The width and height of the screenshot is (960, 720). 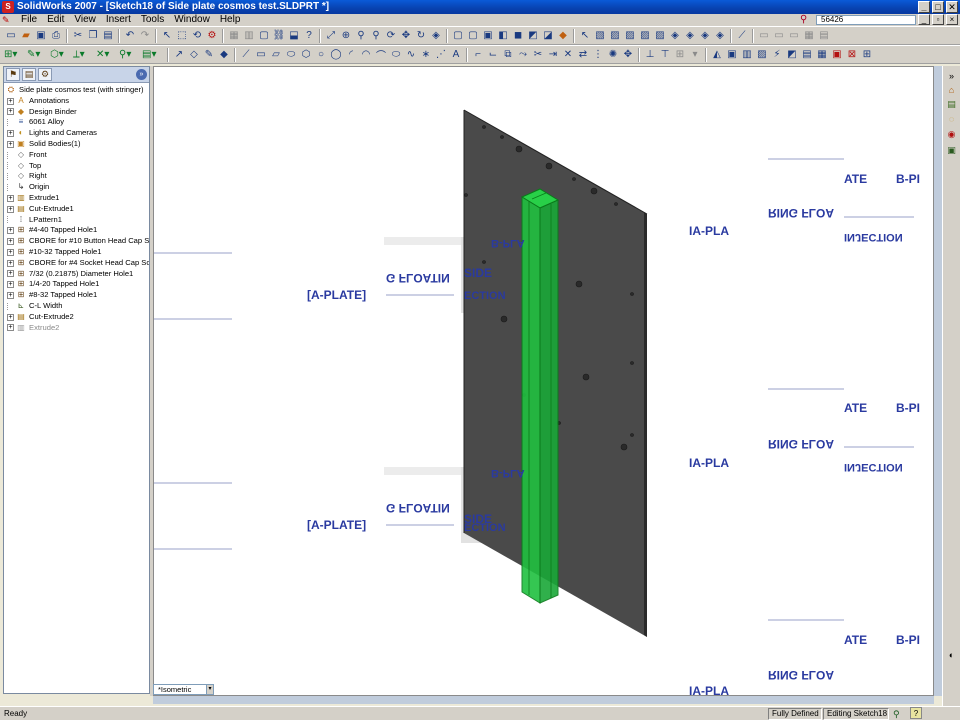 What do you see at coordinates (630, 36) in the screenshot?
I see `back-view-icon: ▨` at bounding box center [630, 36].